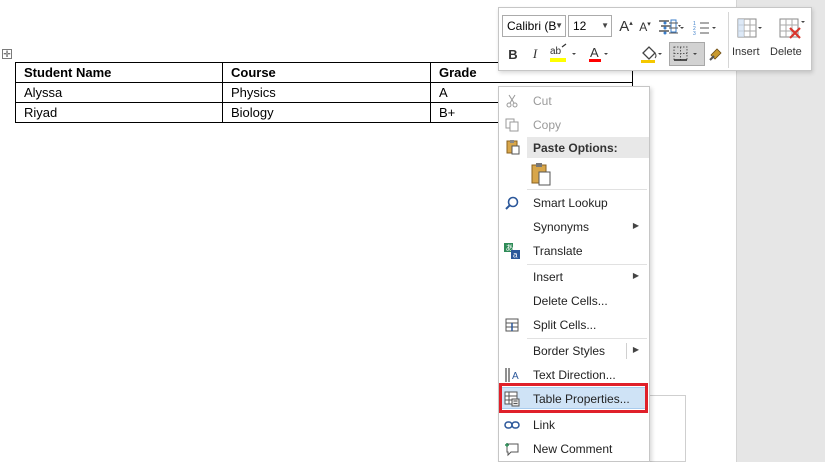 This screenshot has width=825, height=462. What do you see at coordinates (569, 351) in the screenshot?
I see `menu-item-label: Border Styles` at bounding box center [569, 351].